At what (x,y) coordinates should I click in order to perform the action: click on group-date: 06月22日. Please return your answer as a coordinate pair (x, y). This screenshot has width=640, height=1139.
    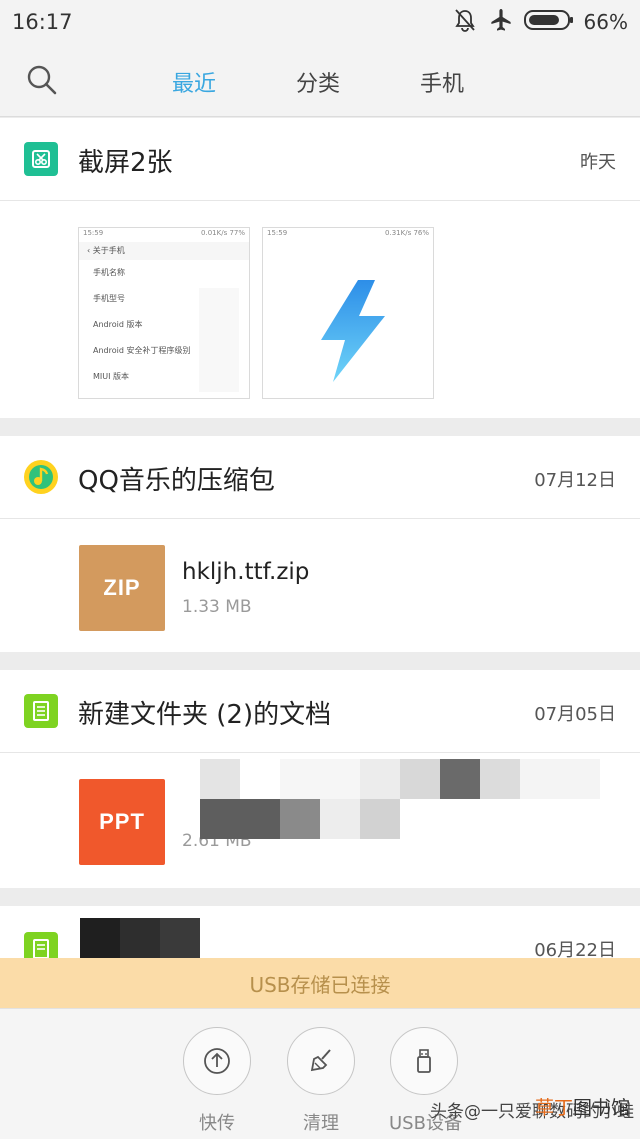
    Looking at the image, I should click on (575, 949).